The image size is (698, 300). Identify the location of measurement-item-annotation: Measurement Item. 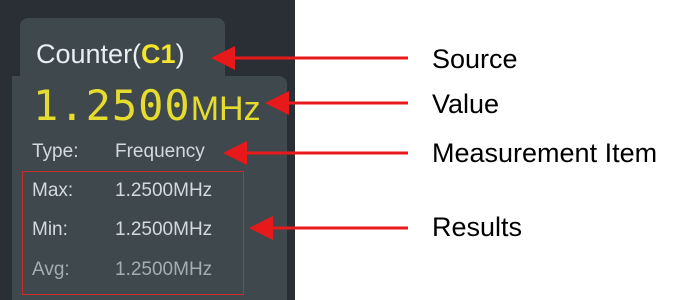
(545, 153).